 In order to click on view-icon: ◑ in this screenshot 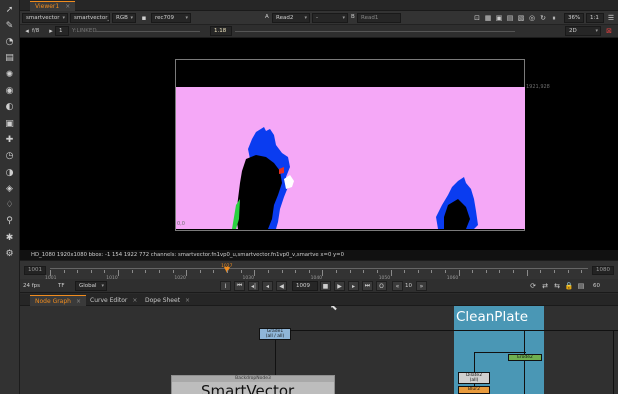, I will do `click(9, 172)`.